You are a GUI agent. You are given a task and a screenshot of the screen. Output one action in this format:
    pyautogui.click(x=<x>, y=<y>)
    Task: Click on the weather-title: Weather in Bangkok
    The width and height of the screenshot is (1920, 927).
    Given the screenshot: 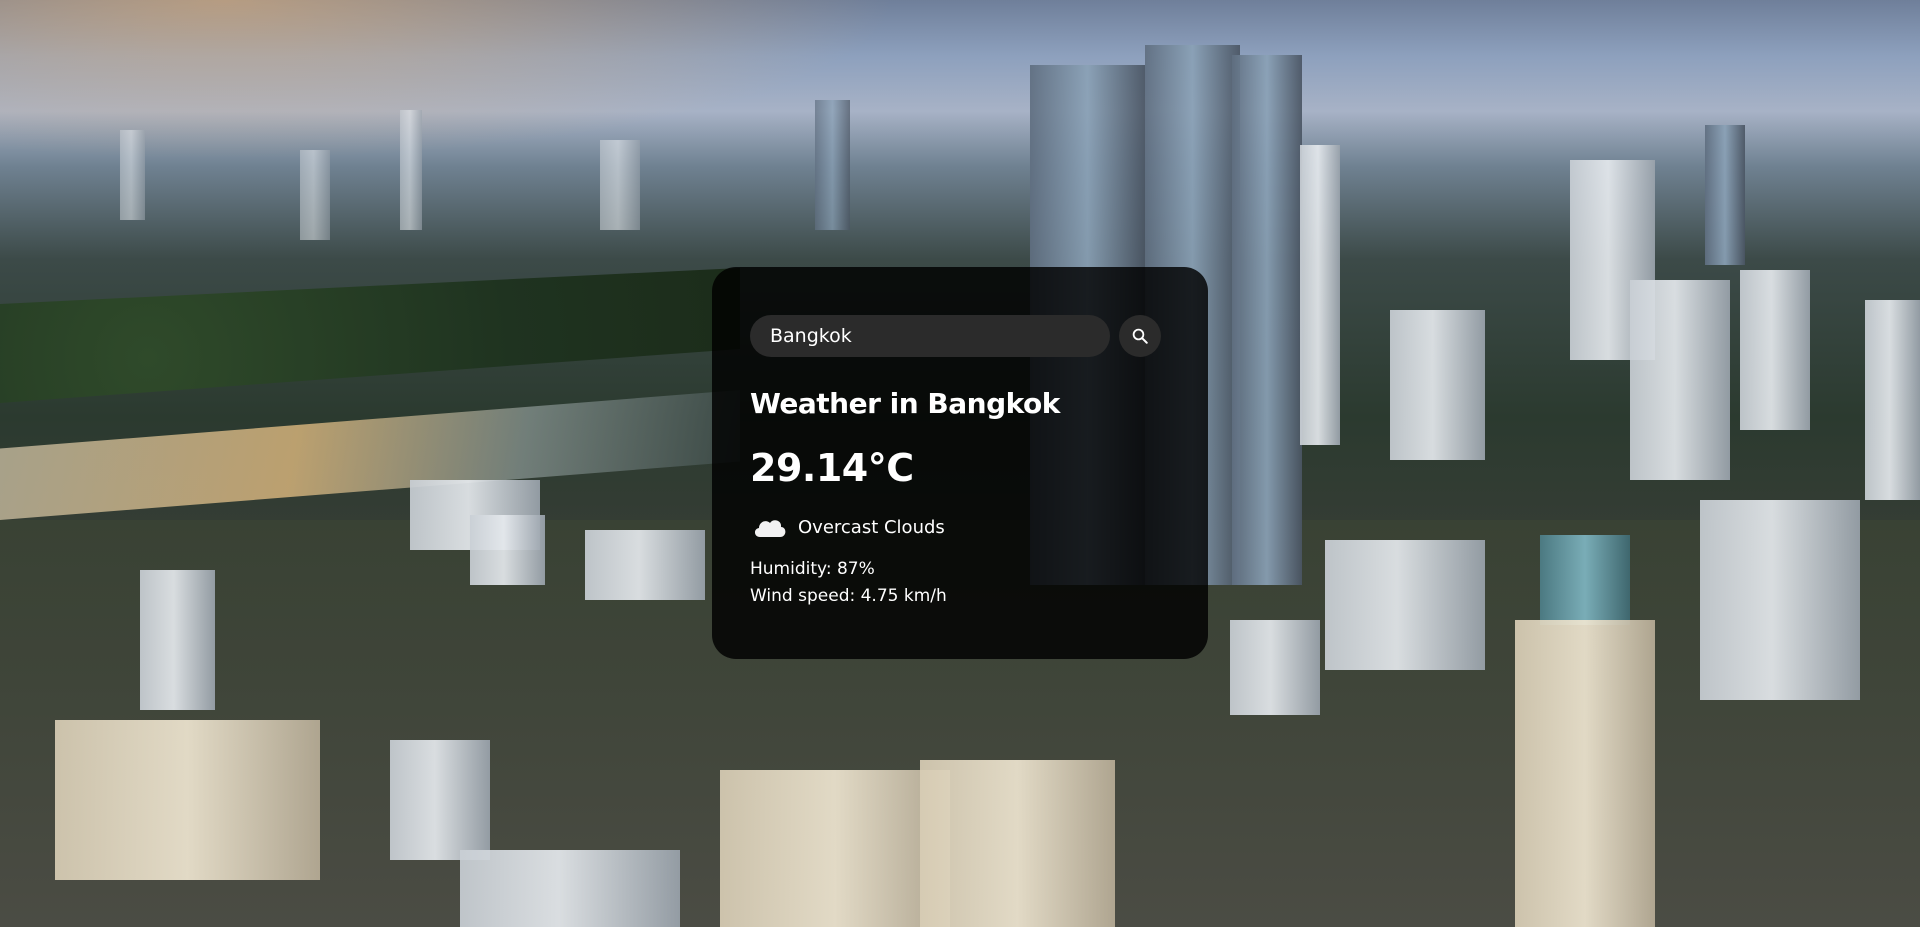 What is the action you would take?
    pyautogui.click(x=905, y=403)
    